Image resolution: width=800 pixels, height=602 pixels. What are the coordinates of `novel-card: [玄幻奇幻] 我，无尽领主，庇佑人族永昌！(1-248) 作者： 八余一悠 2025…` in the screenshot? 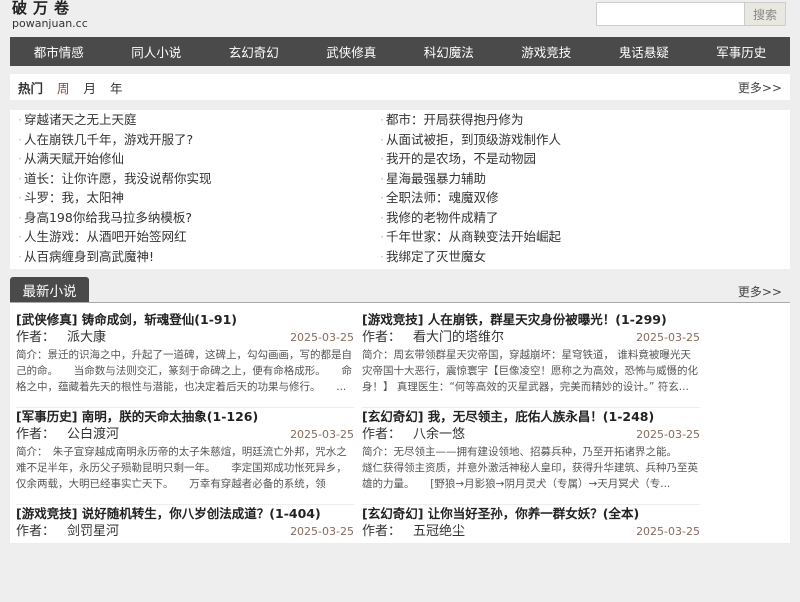 It's located at (531, 456).